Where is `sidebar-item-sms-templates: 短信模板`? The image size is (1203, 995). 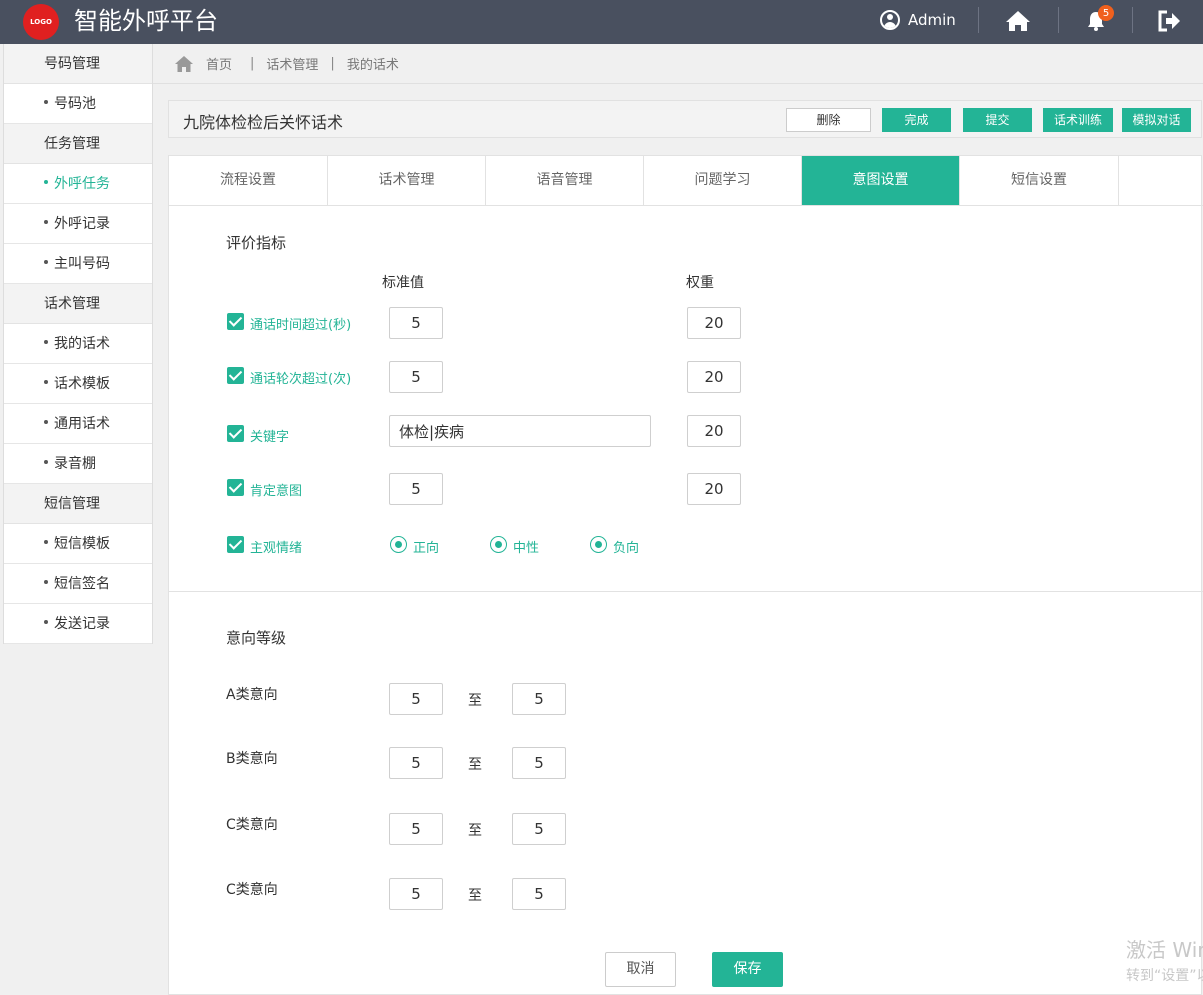
sidebar-item-sms-templates: 短信模板 is located at coordinates (78, 544).